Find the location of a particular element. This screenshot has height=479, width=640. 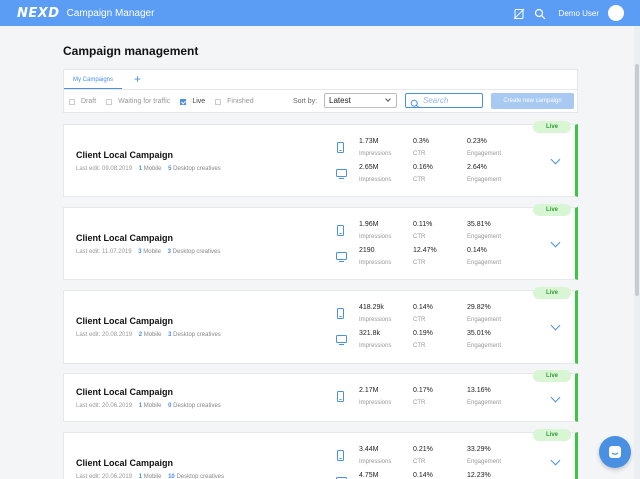

ctr-value: 0.14% is located at coordinates (423, 475).